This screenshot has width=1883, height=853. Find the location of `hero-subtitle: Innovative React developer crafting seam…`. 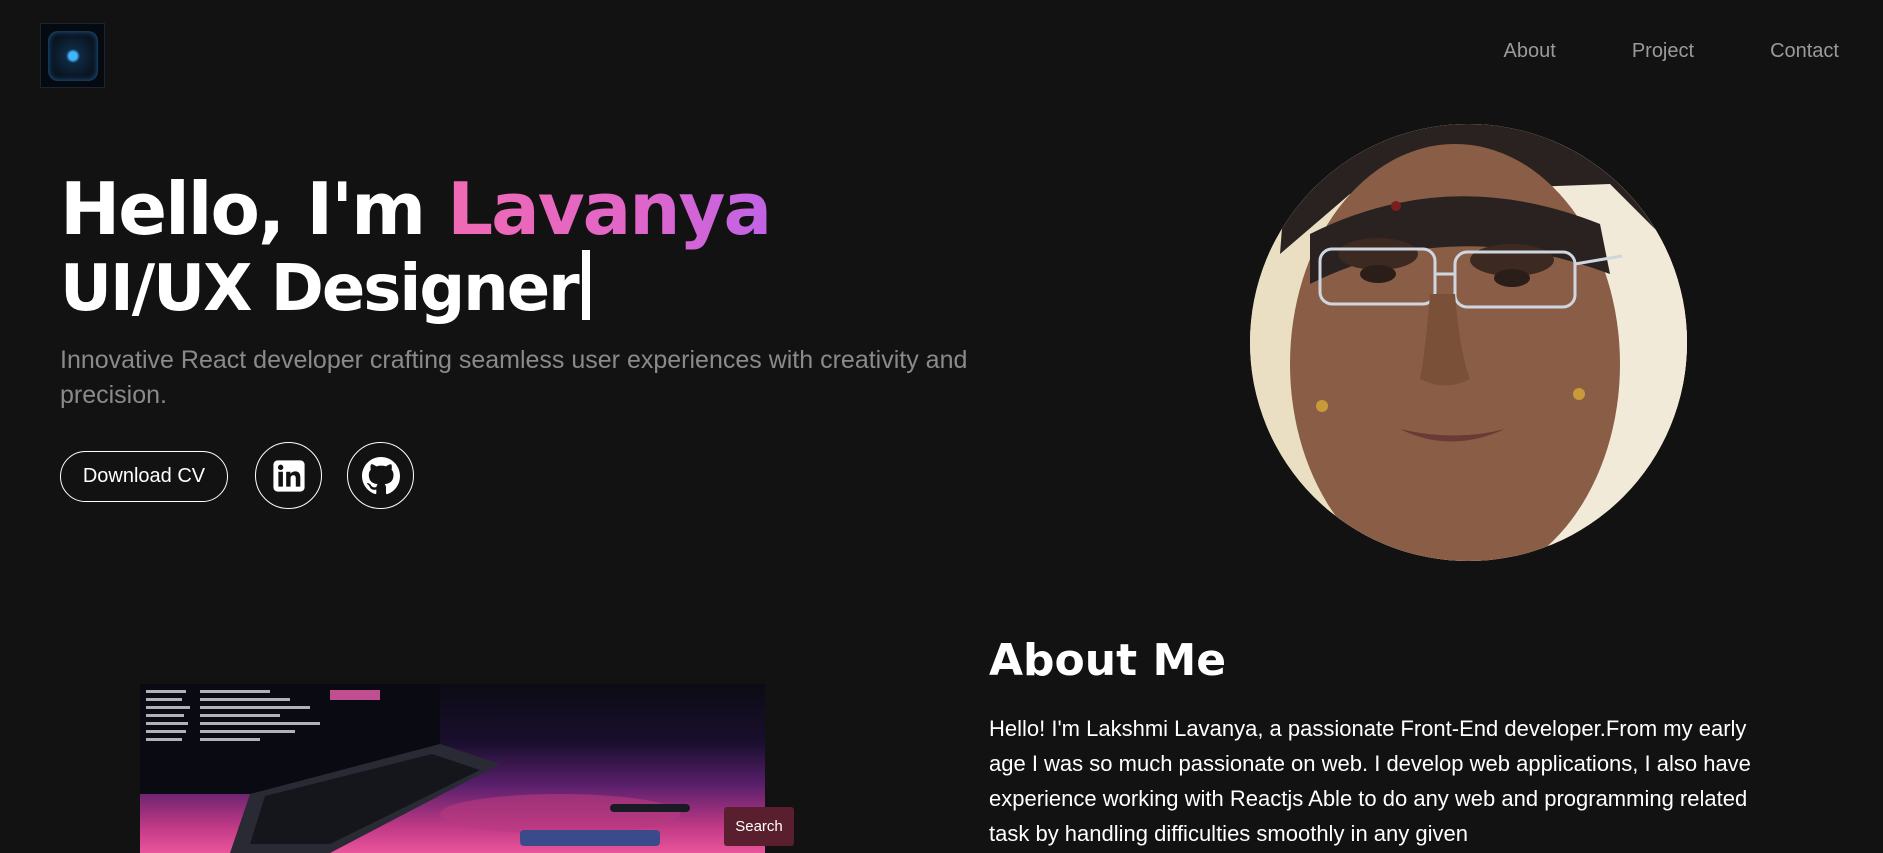

hero-subtitle: Innovative React developer crafting seam… is located at coordinates (514, 377).